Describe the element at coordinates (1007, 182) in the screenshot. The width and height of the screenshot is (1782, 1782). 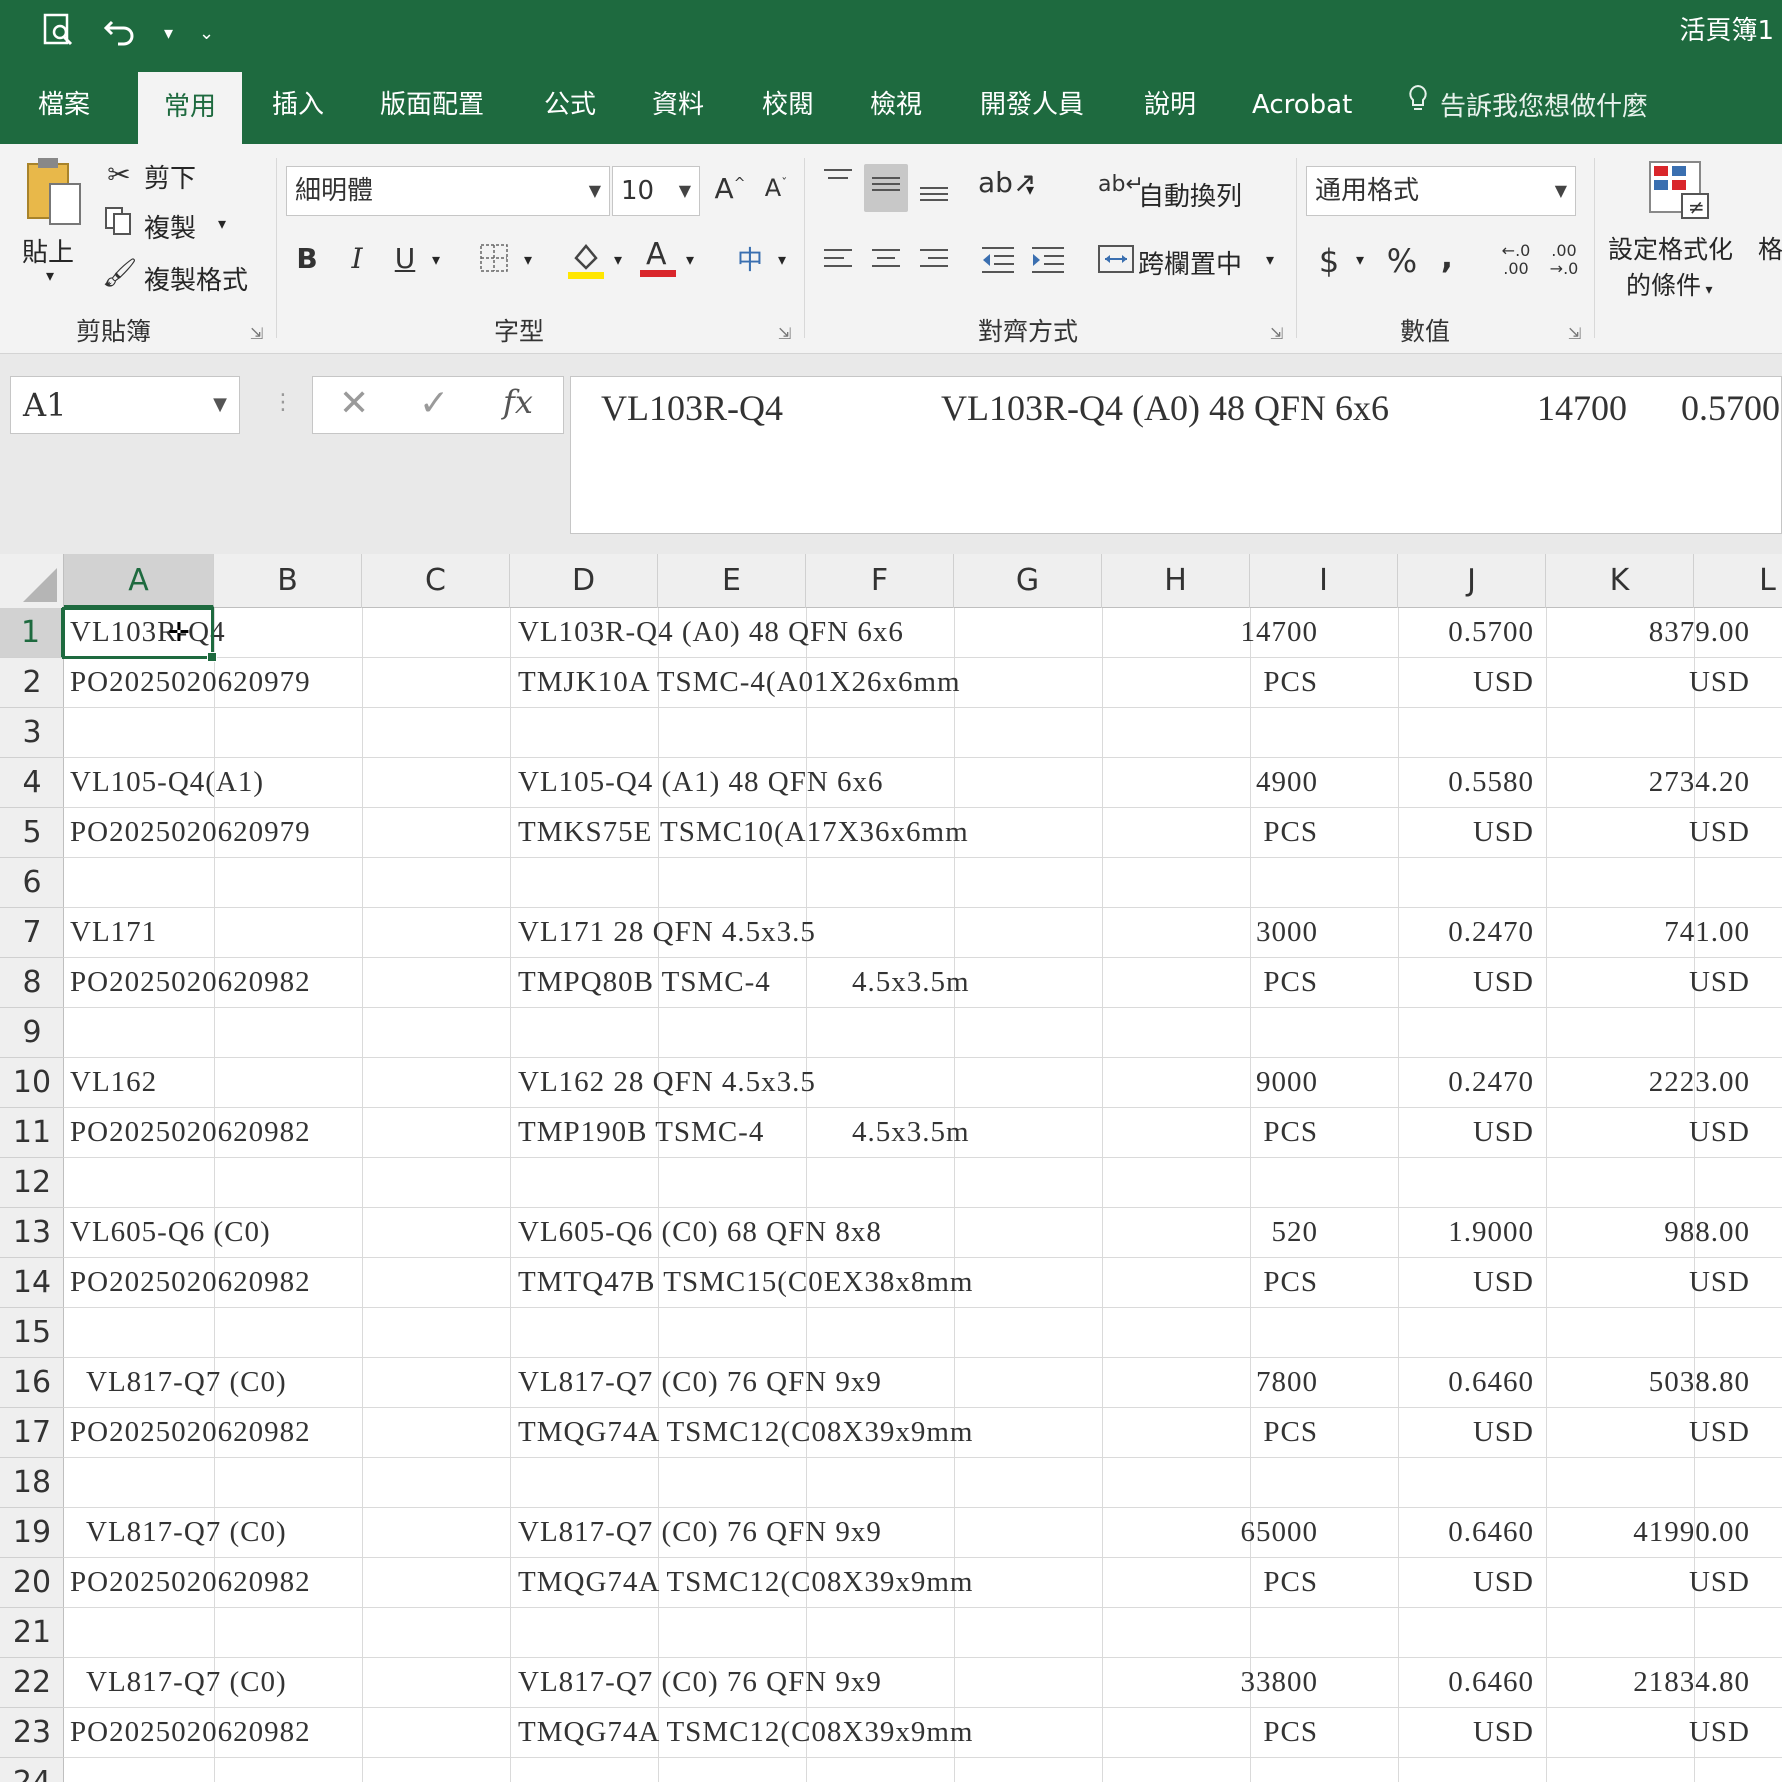
I see `orientation-icon: ab↗` at that location.